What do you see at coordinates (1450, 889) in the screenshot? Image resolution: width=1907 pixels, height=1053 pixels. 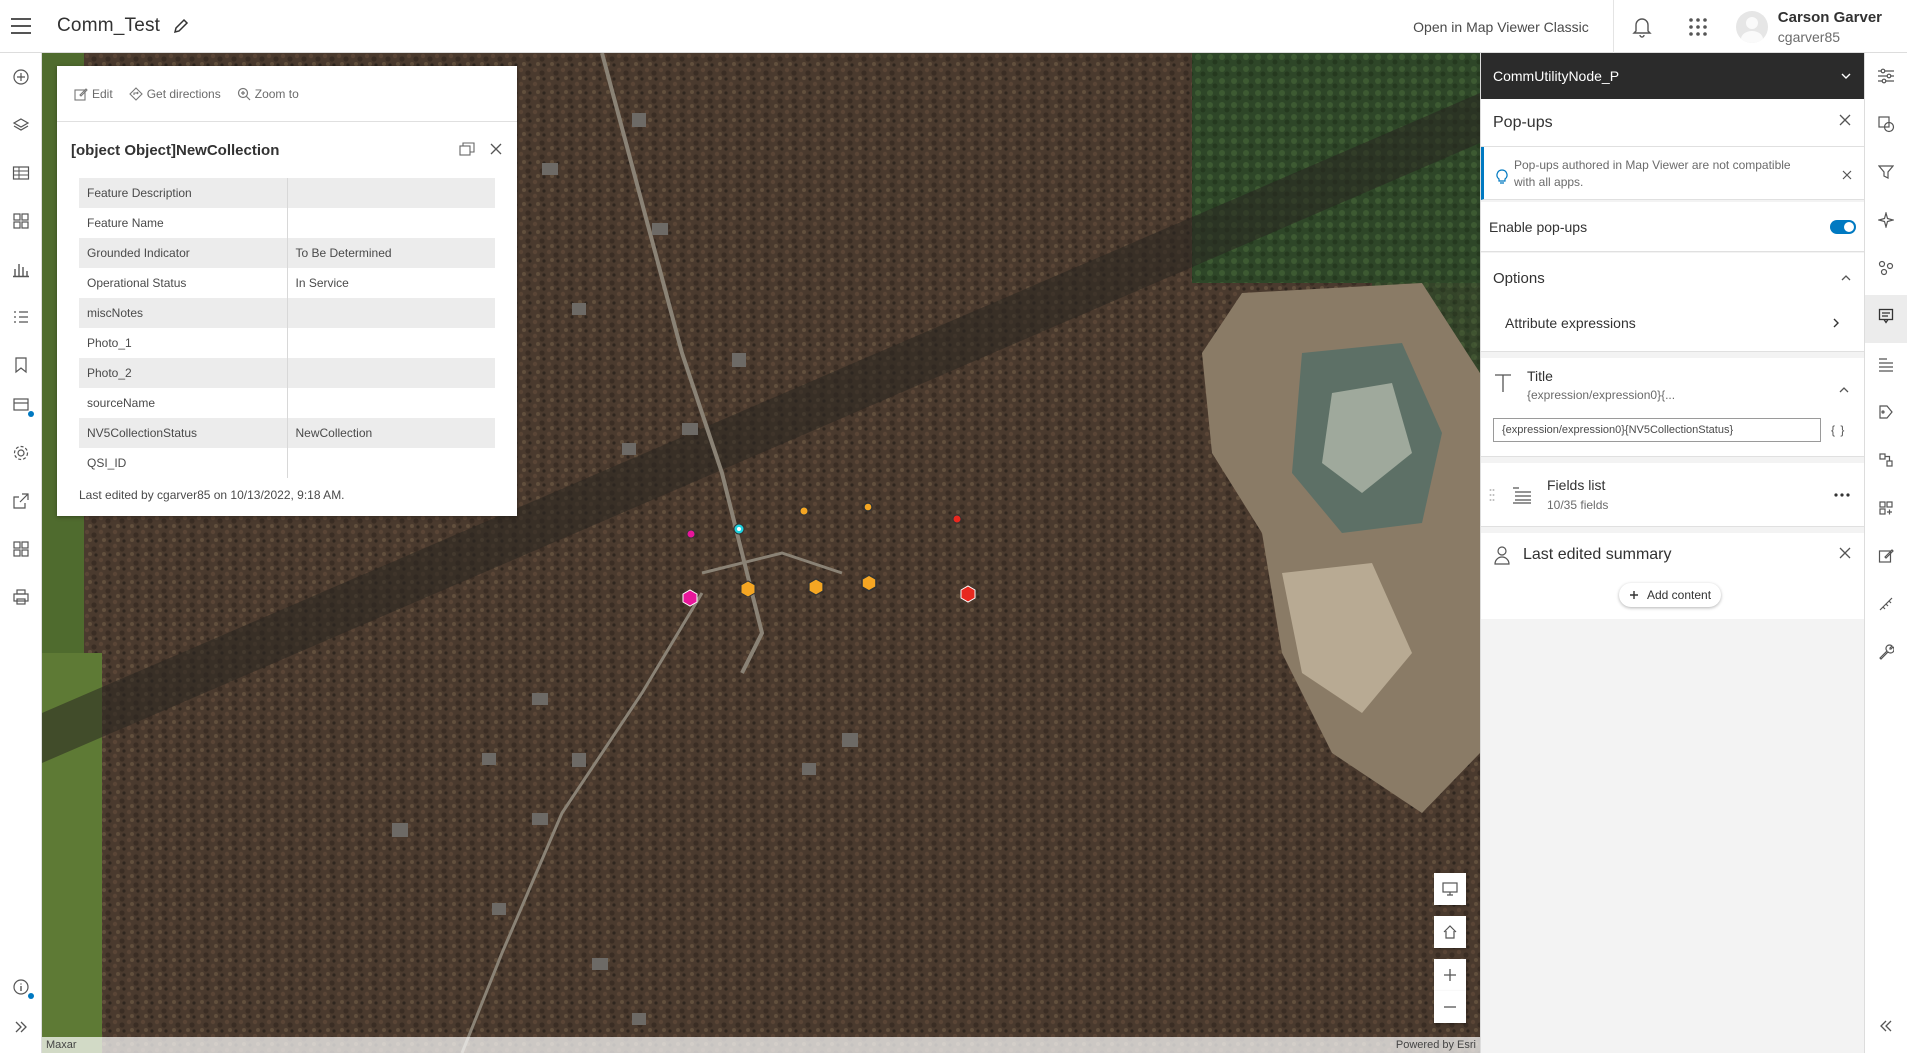 I see `screen-icon` at bounding box center [1450, 889].